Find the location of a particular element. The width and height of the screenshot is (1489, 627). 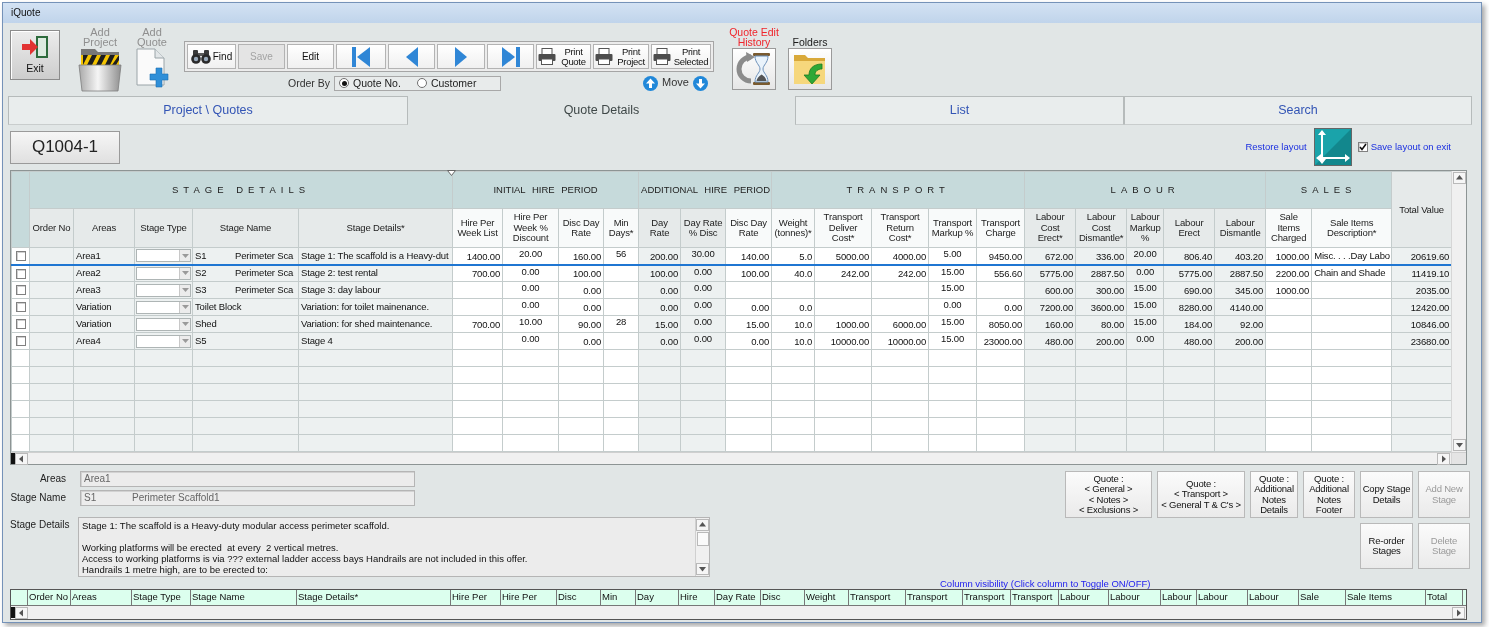

column-toggle: Stage Type is located at coordinates (161, 597).